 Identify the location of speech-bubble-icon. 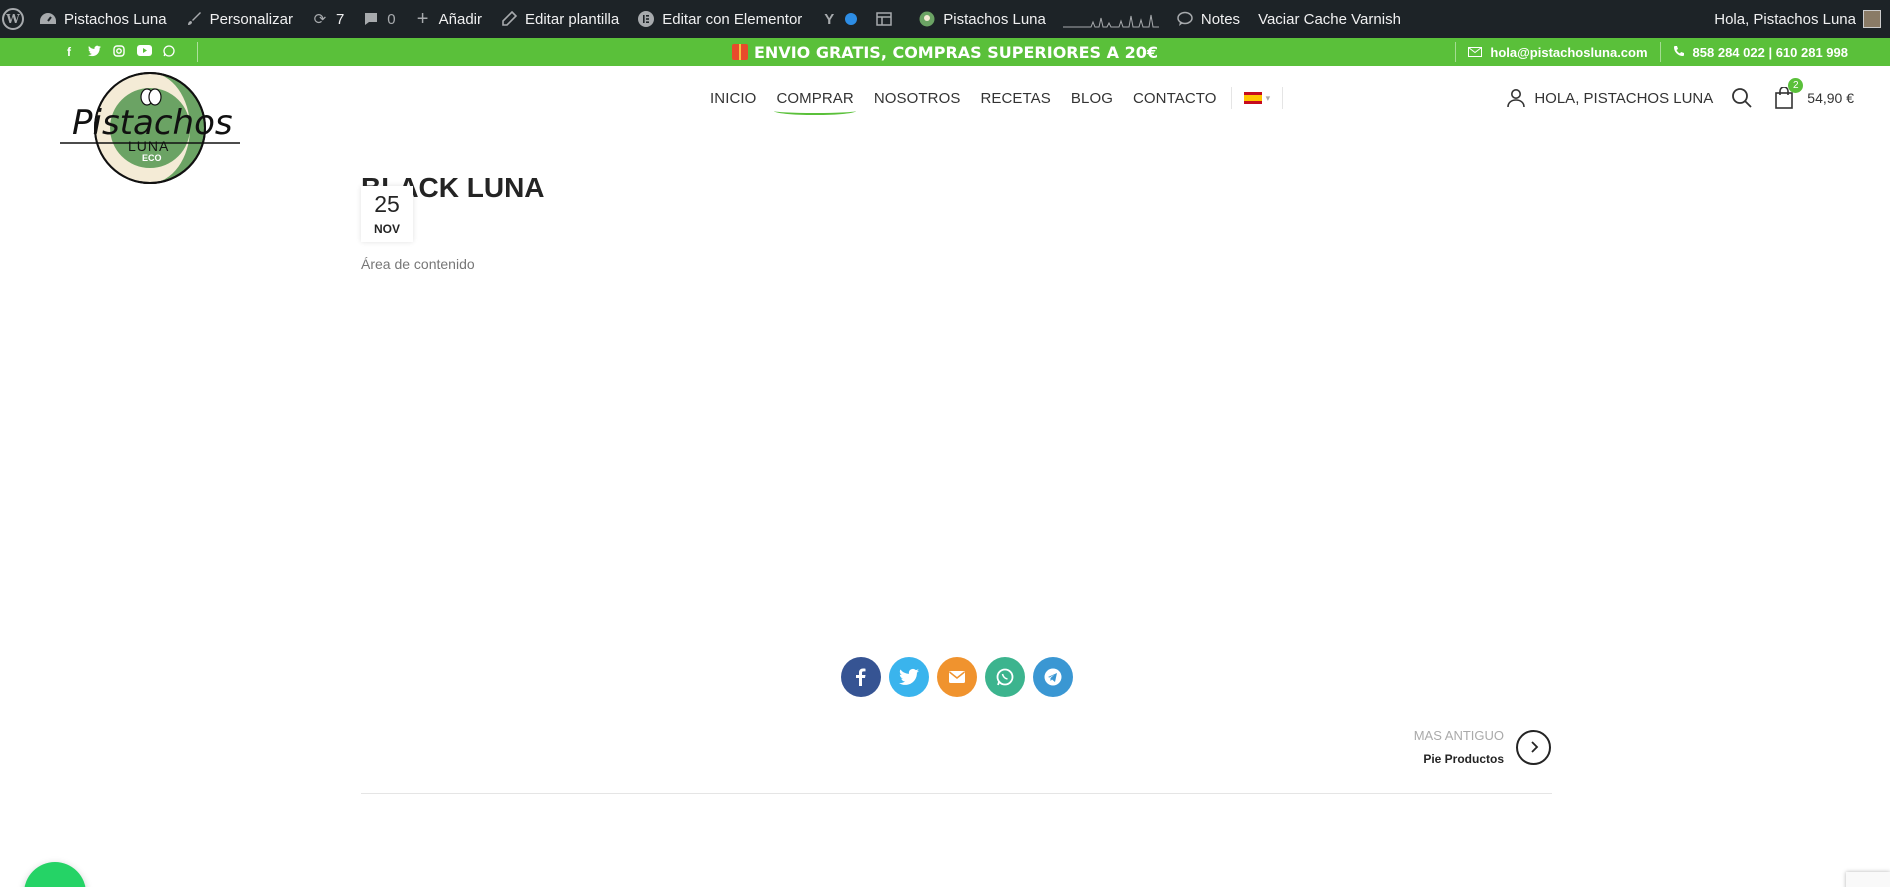
(1185, 19).